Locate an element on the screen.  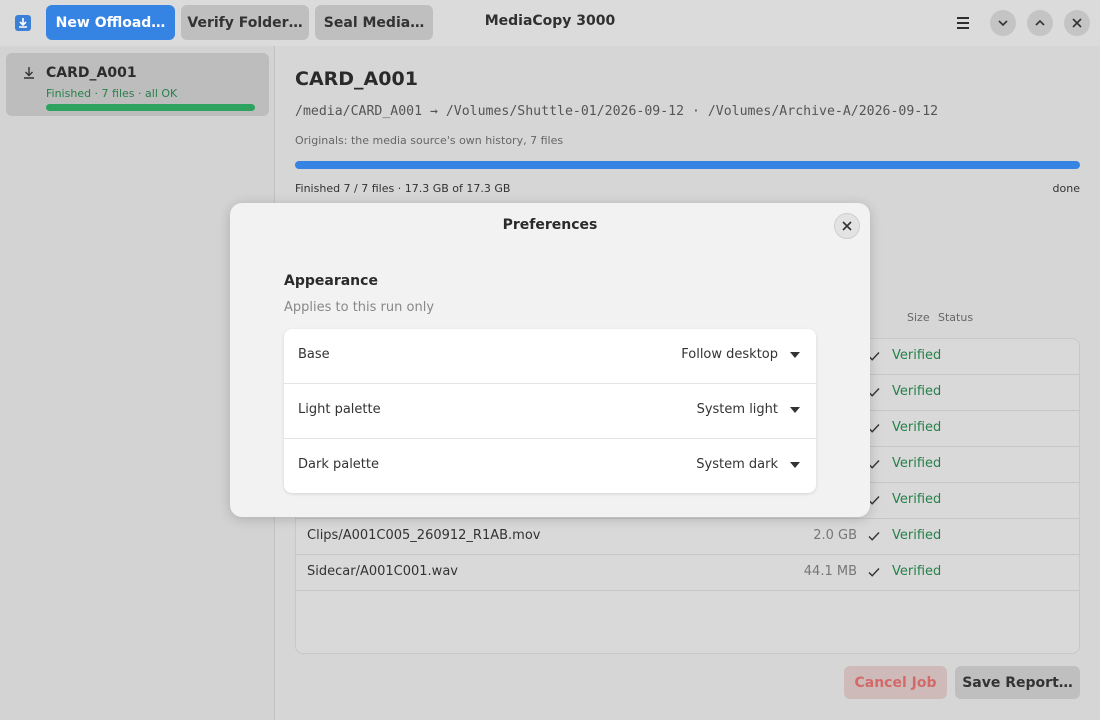
pref-label: Dark palette is located at coordinates (339, 464).